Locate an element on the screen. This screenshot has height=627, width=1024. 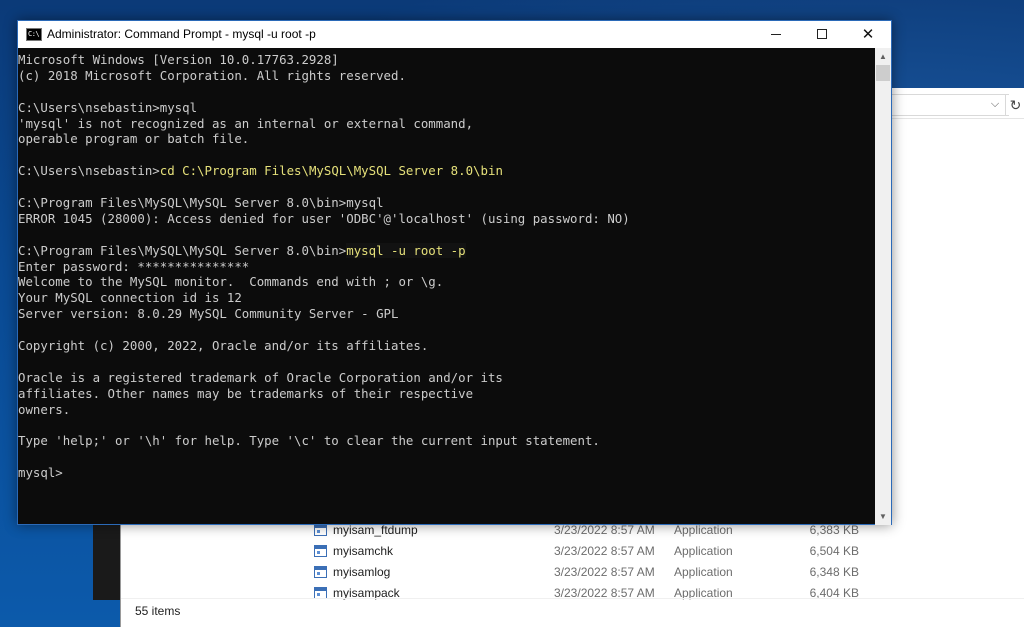
console-text: operable program or batch file. is located at coordinates (134, 139).